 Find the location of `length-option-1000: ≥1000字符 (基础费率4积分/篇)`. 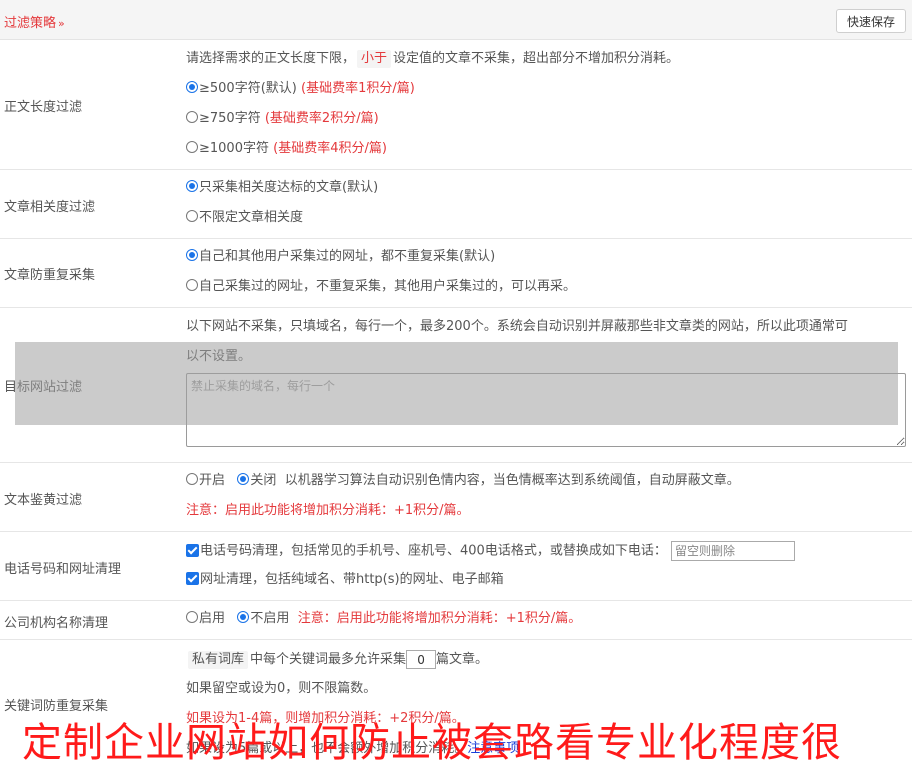

length-option-1000: ≥1000字符 (基础费率4积分/篇) is located at coordinates (286, 149).